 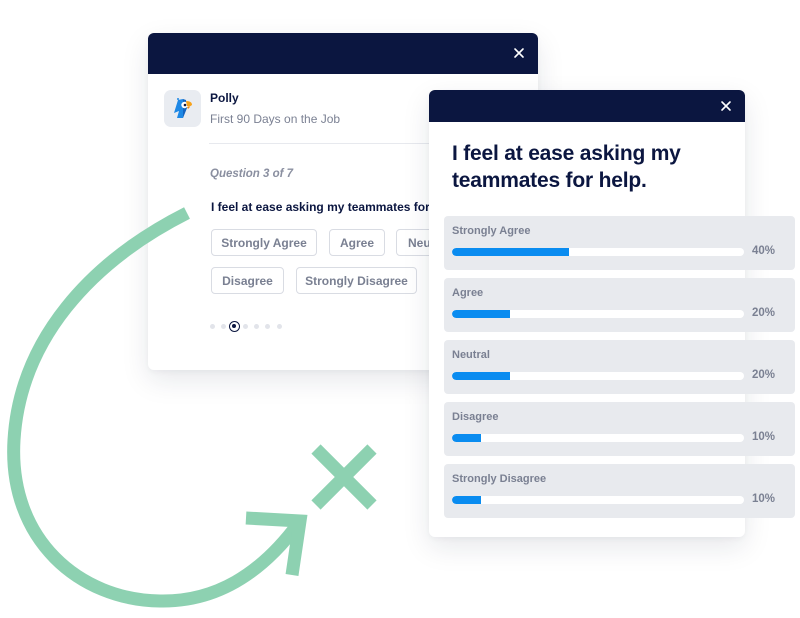 What do you see at coordinates (619, 429) in the screenshot?
I see `result-row: Disagree 10%` at bounding box center [619, 429].